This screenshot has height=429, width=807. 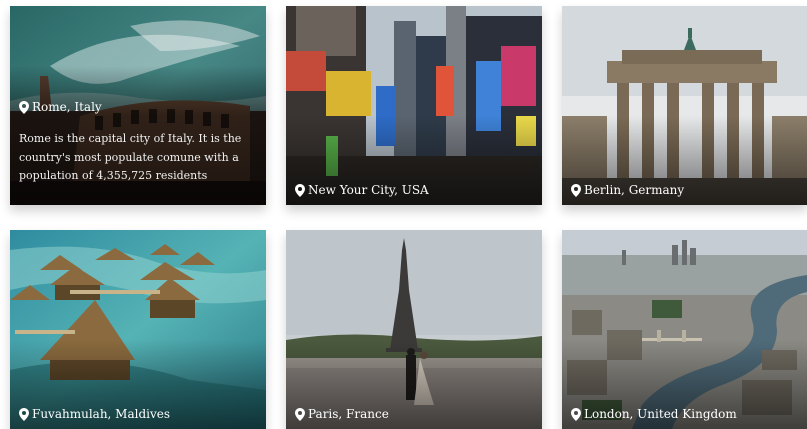 I want to click on destination-card-maldives: Fuvahmulah, Maldives, so click(x=138, y=329).